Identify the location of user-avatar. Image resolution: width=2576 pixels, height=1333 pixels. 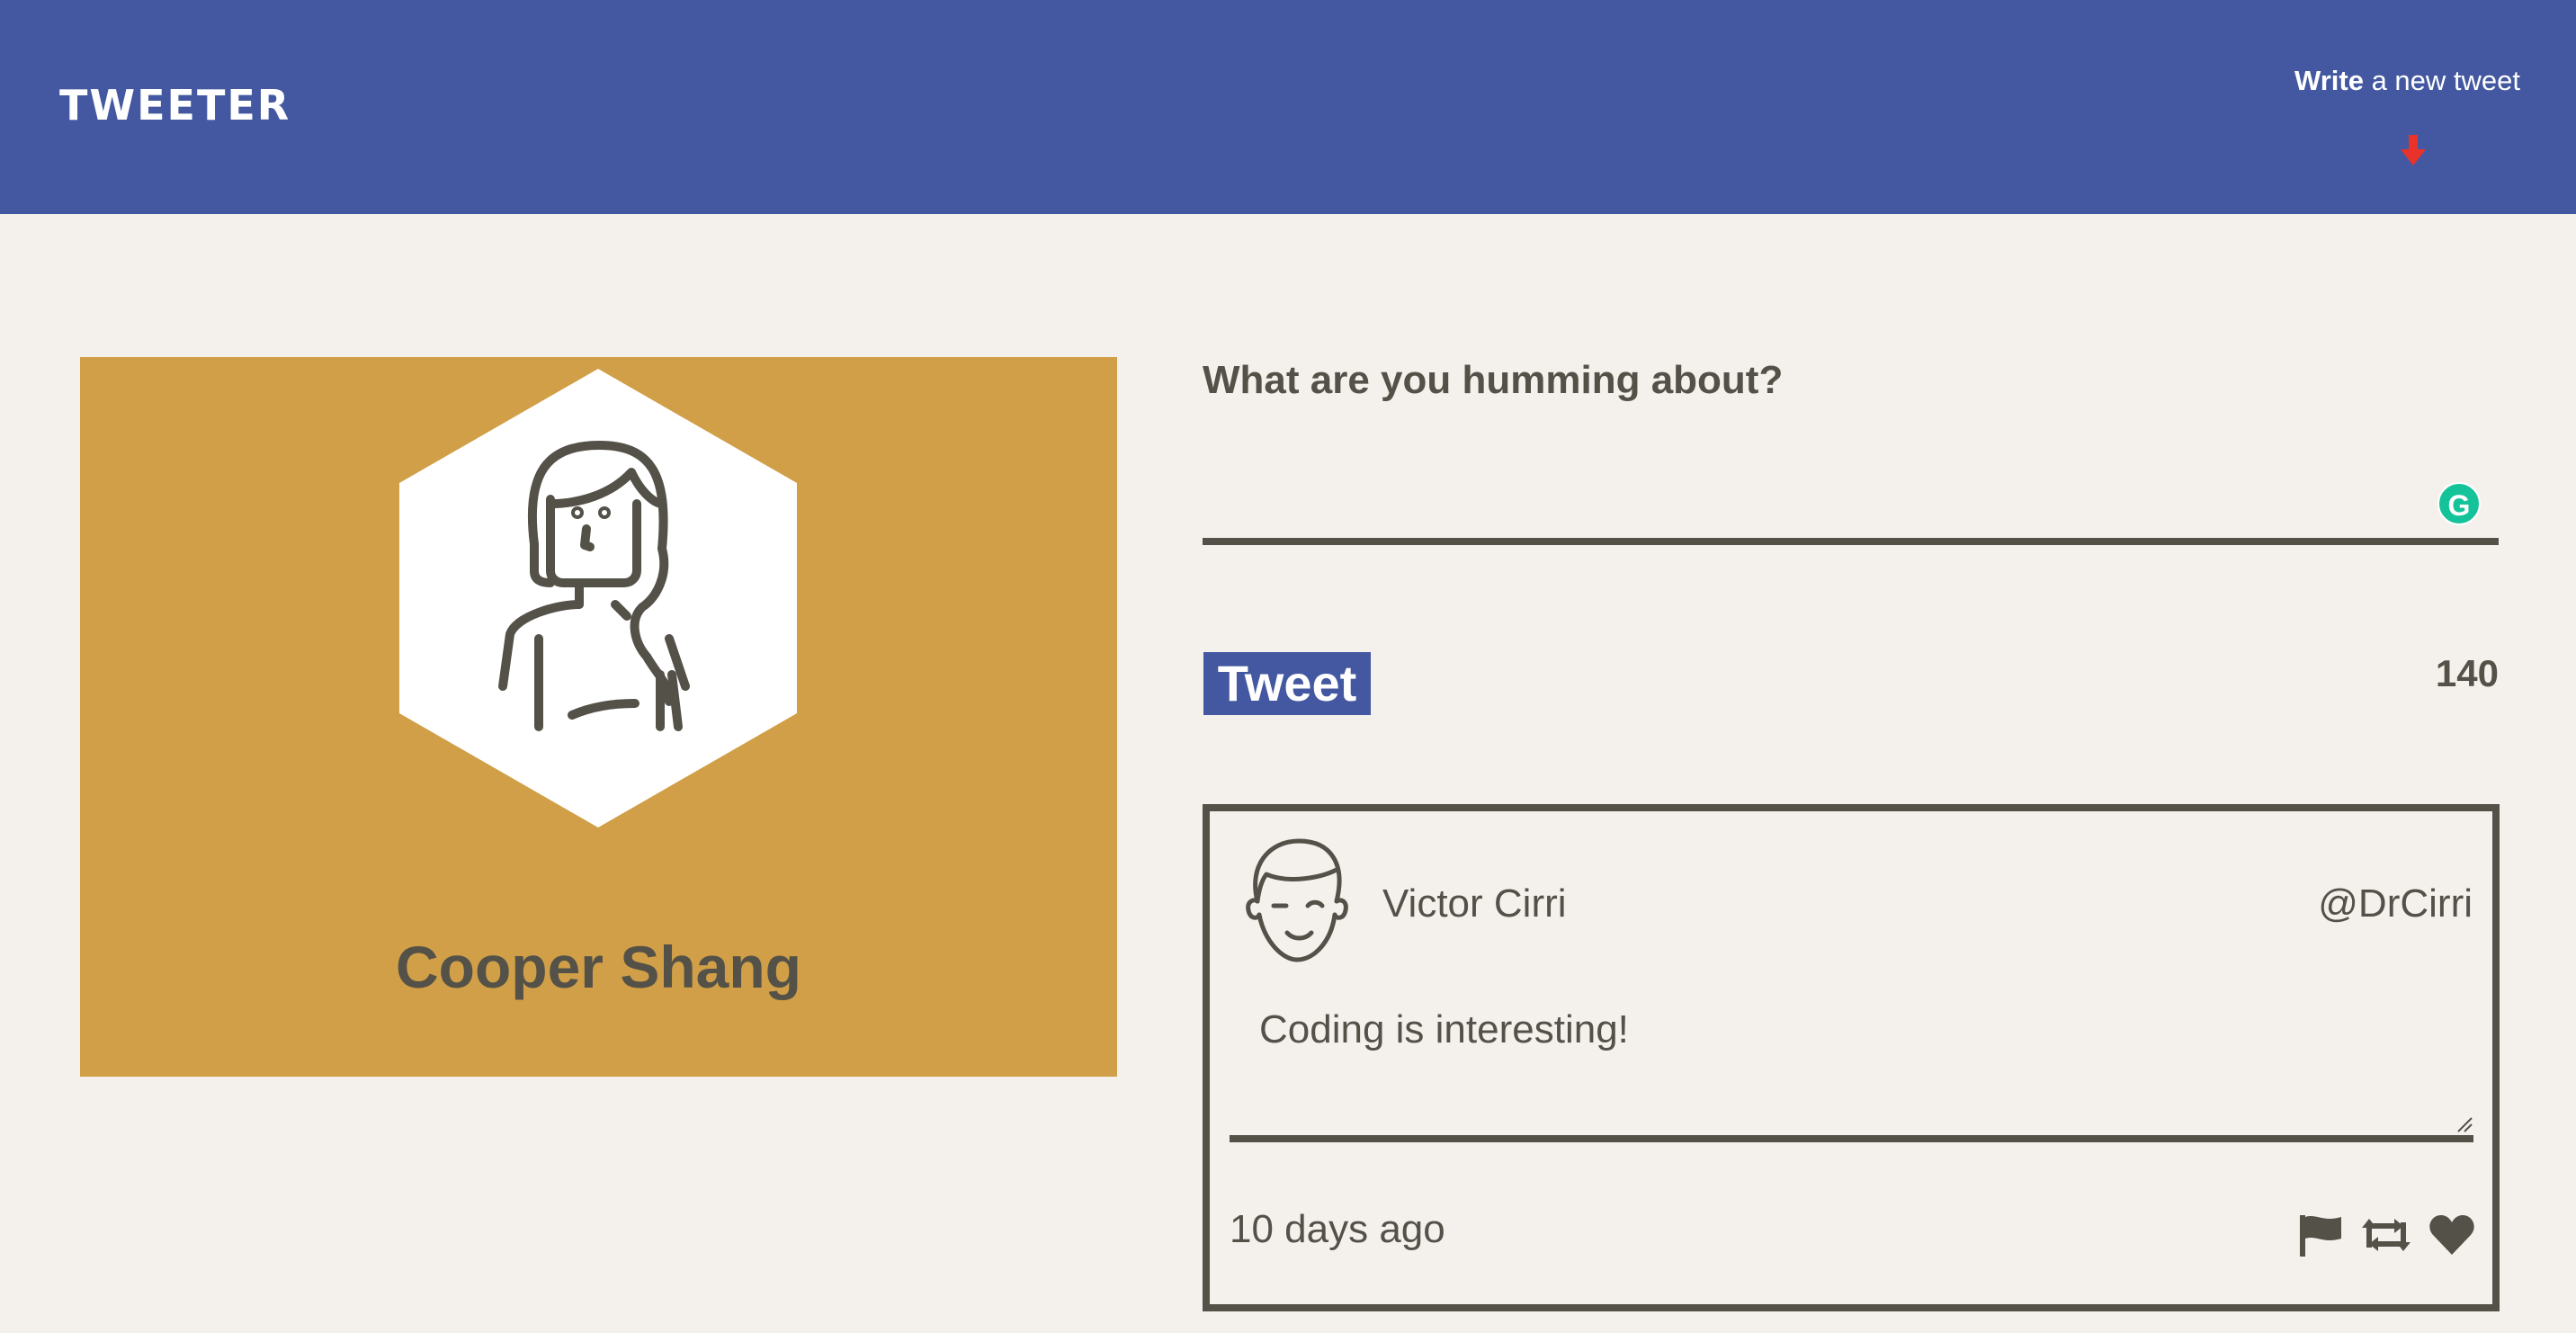
(598, 598).